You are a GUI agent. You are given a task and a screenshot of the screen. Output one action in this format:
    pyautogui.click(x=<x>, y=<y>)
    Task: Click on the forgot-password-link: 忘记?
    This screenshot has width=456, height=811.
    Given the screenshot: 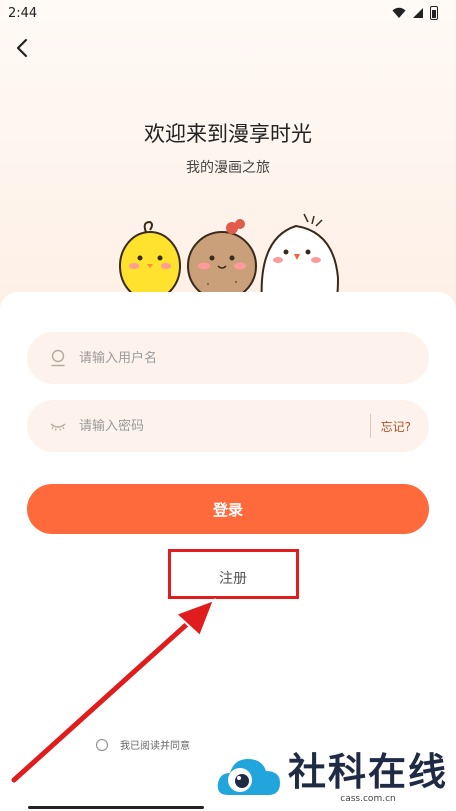 What is the action you would take?
    pyautogui.click(x=396, y=426)
    